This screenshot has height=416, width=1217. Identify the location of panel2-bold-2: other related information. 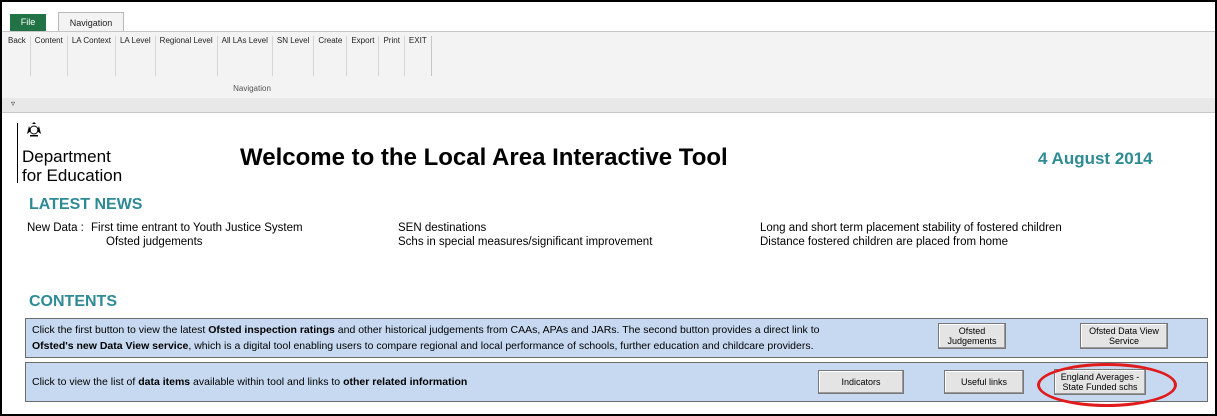
(405, 382).